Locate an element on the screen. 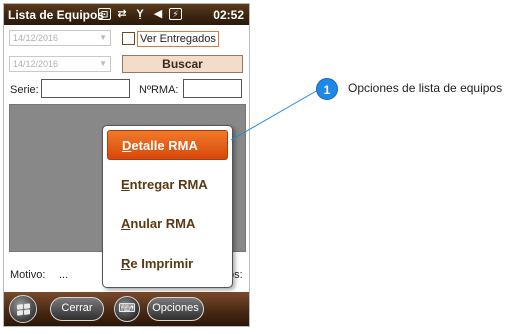  menu-item-re-imprimir: Re Imprimir is located at coordinates (167, 264).